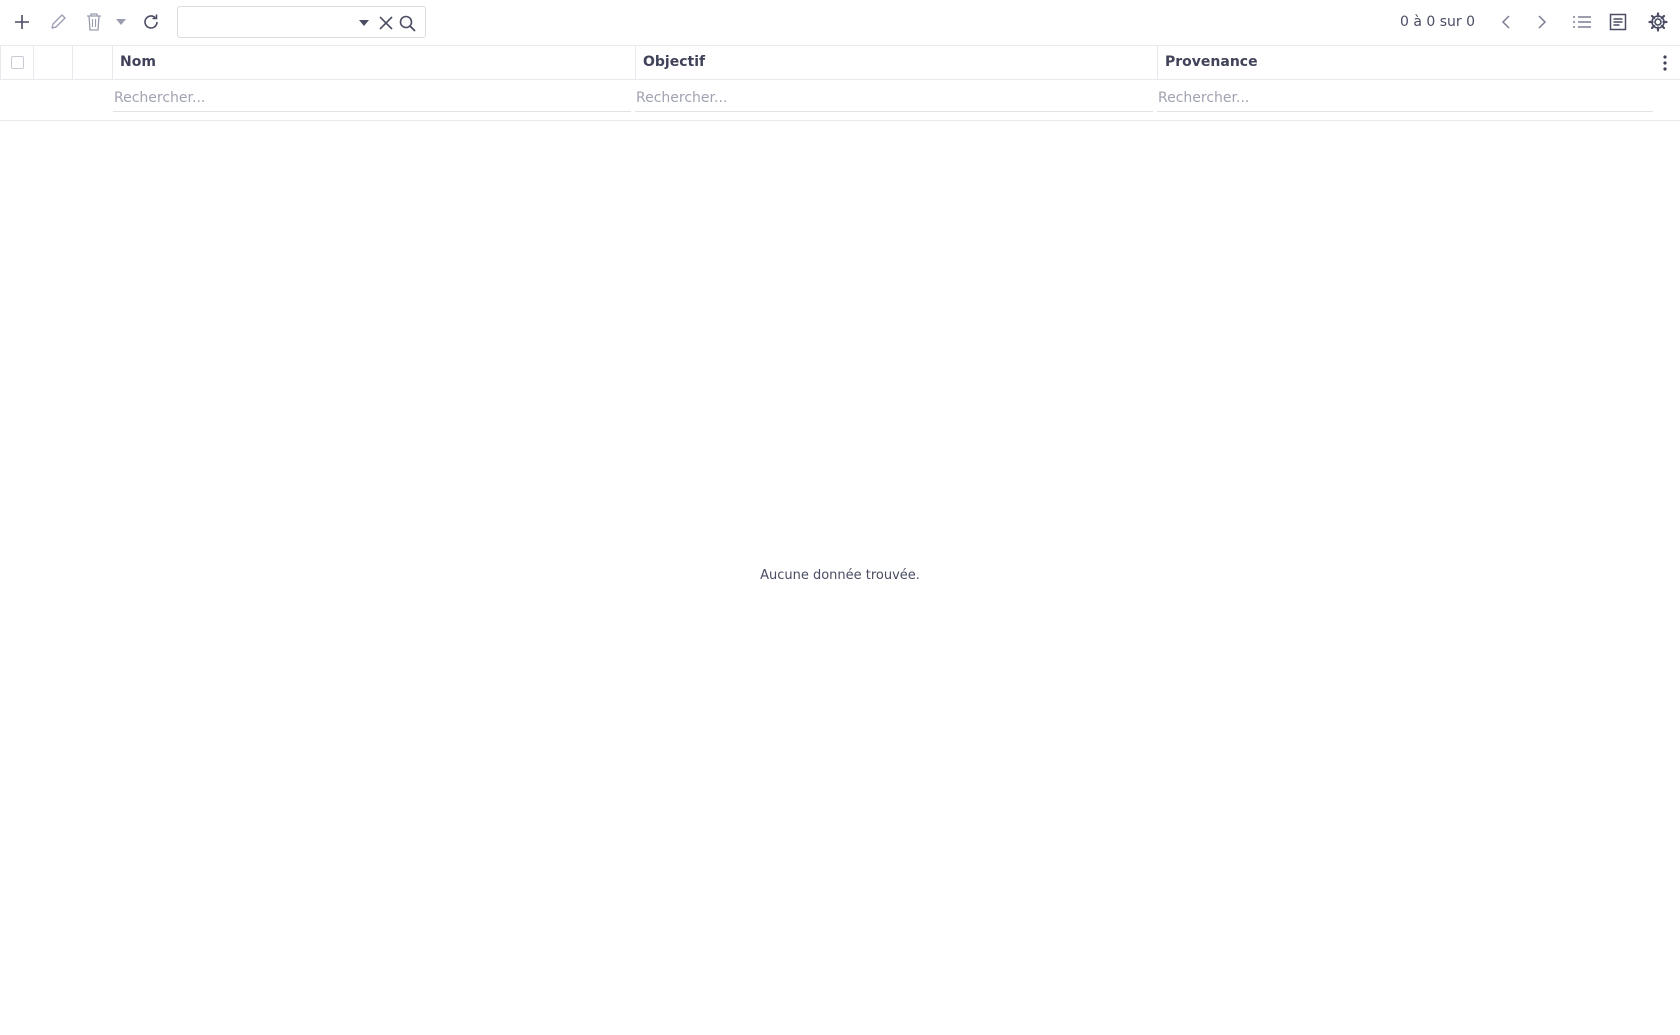  I want to click on search-box, so click(301, 22).